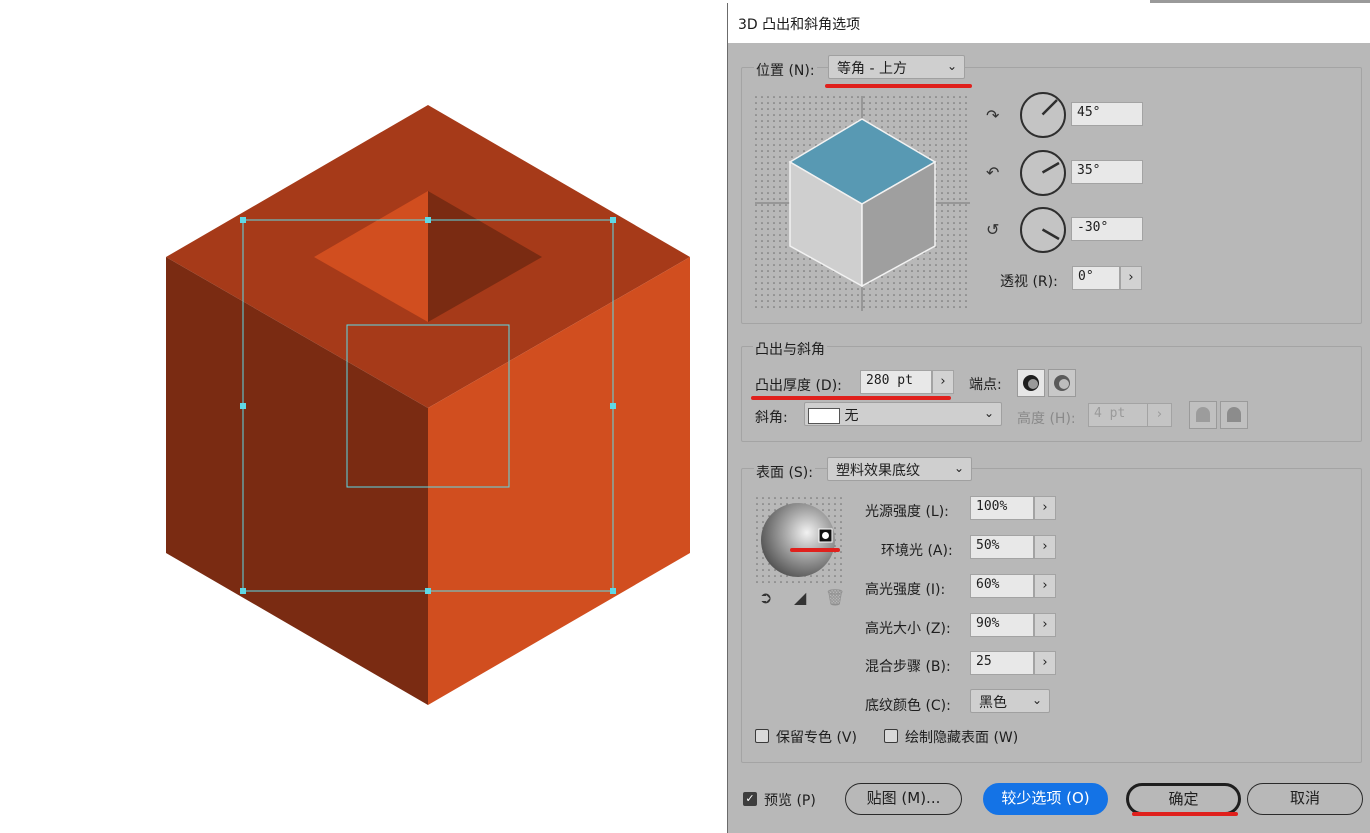 The image size is (1370, 833). What do you see at coordinates (896, 382) in the screenshot?
I see `extrude-depth-input: 280 pt` at bounding box center [896, 382].